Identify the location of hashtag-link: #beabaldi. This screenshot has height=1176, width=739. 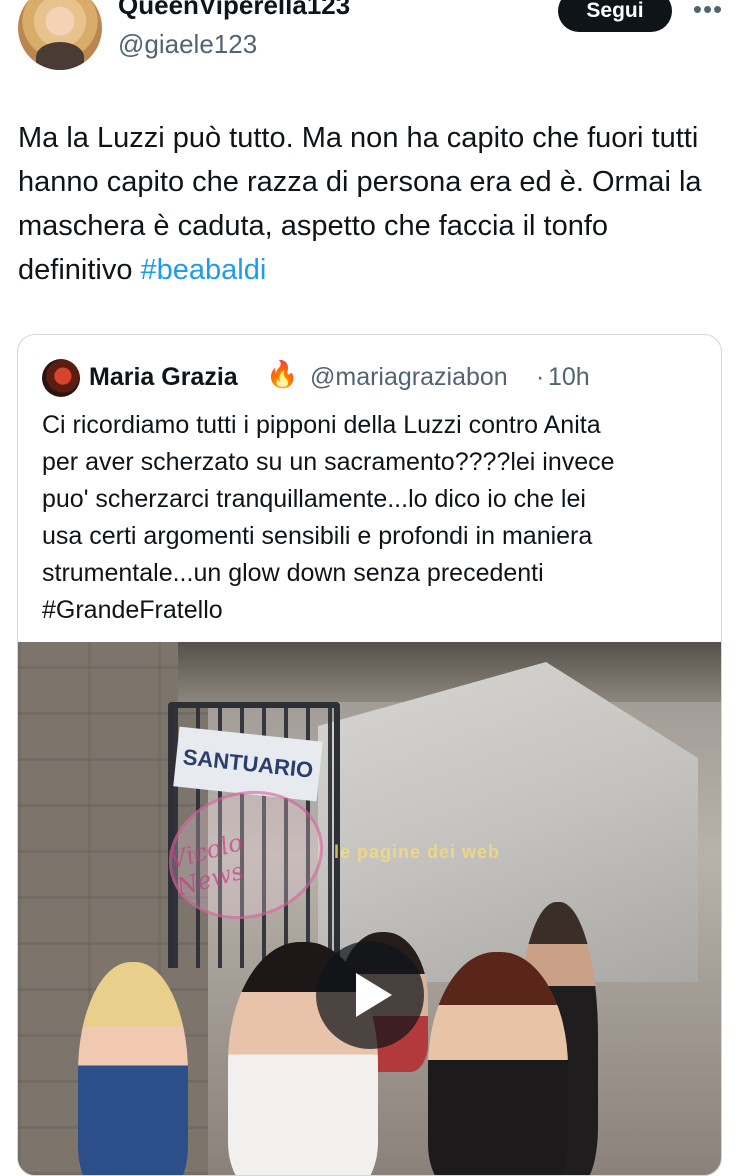
(204, 270).